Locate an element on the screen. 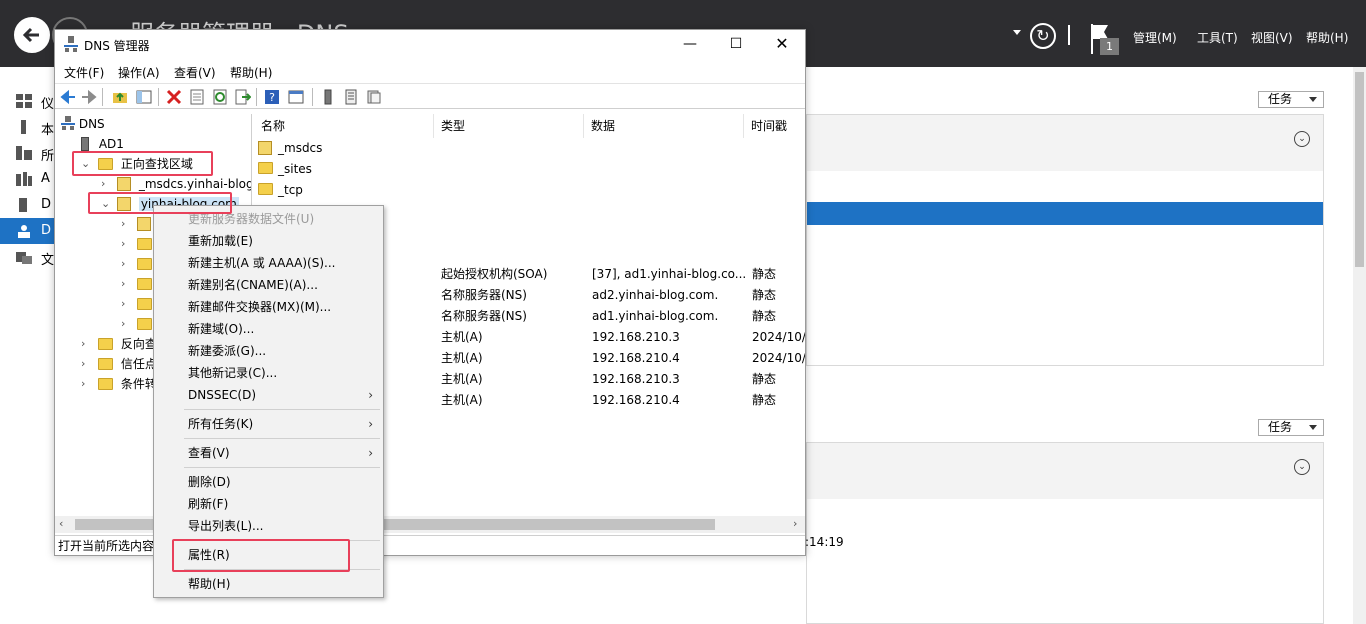 Image resolution: width=1366 pixels, height=624 pixels. menu-item-properties: 属性(R) is located at coordinates (268, 555).